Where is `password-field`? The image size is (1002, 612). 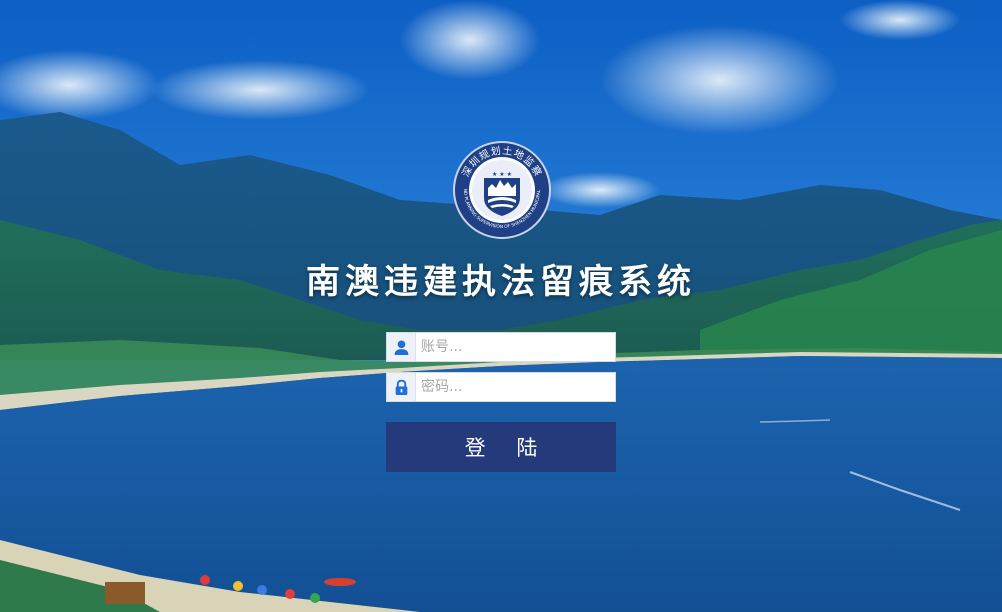 password-field is located at coordinates (501, 387).